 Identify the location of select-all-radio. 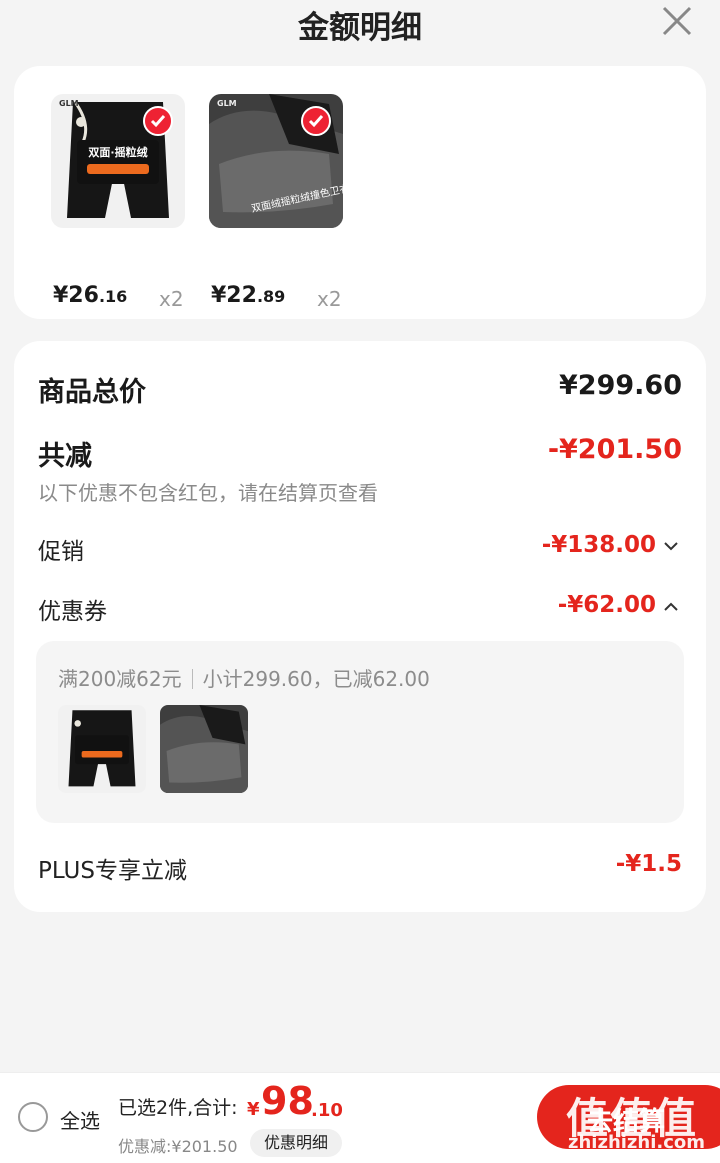
(33, 1117).